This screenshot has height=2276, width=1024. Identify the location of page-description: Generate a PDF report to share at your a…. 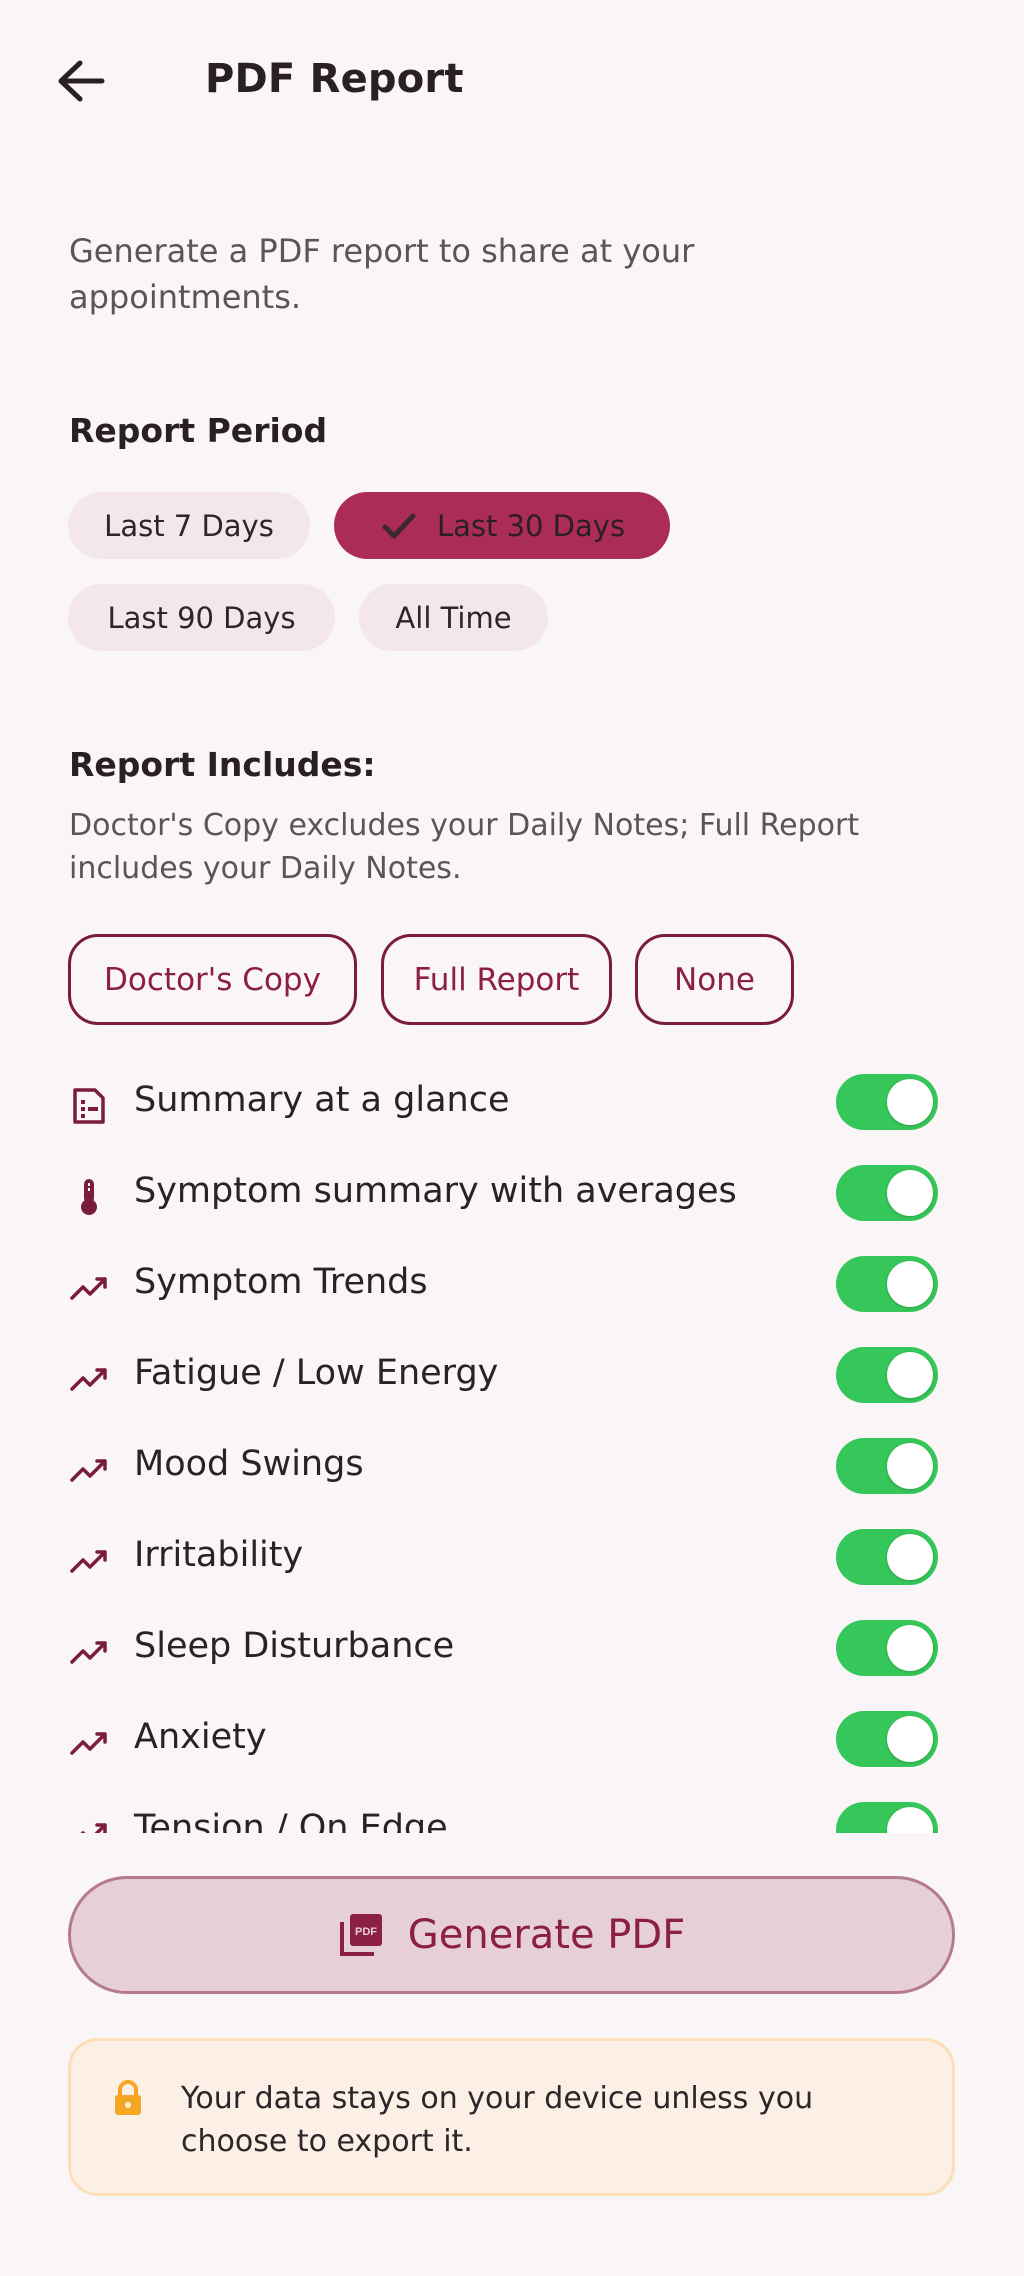
(382, 274).